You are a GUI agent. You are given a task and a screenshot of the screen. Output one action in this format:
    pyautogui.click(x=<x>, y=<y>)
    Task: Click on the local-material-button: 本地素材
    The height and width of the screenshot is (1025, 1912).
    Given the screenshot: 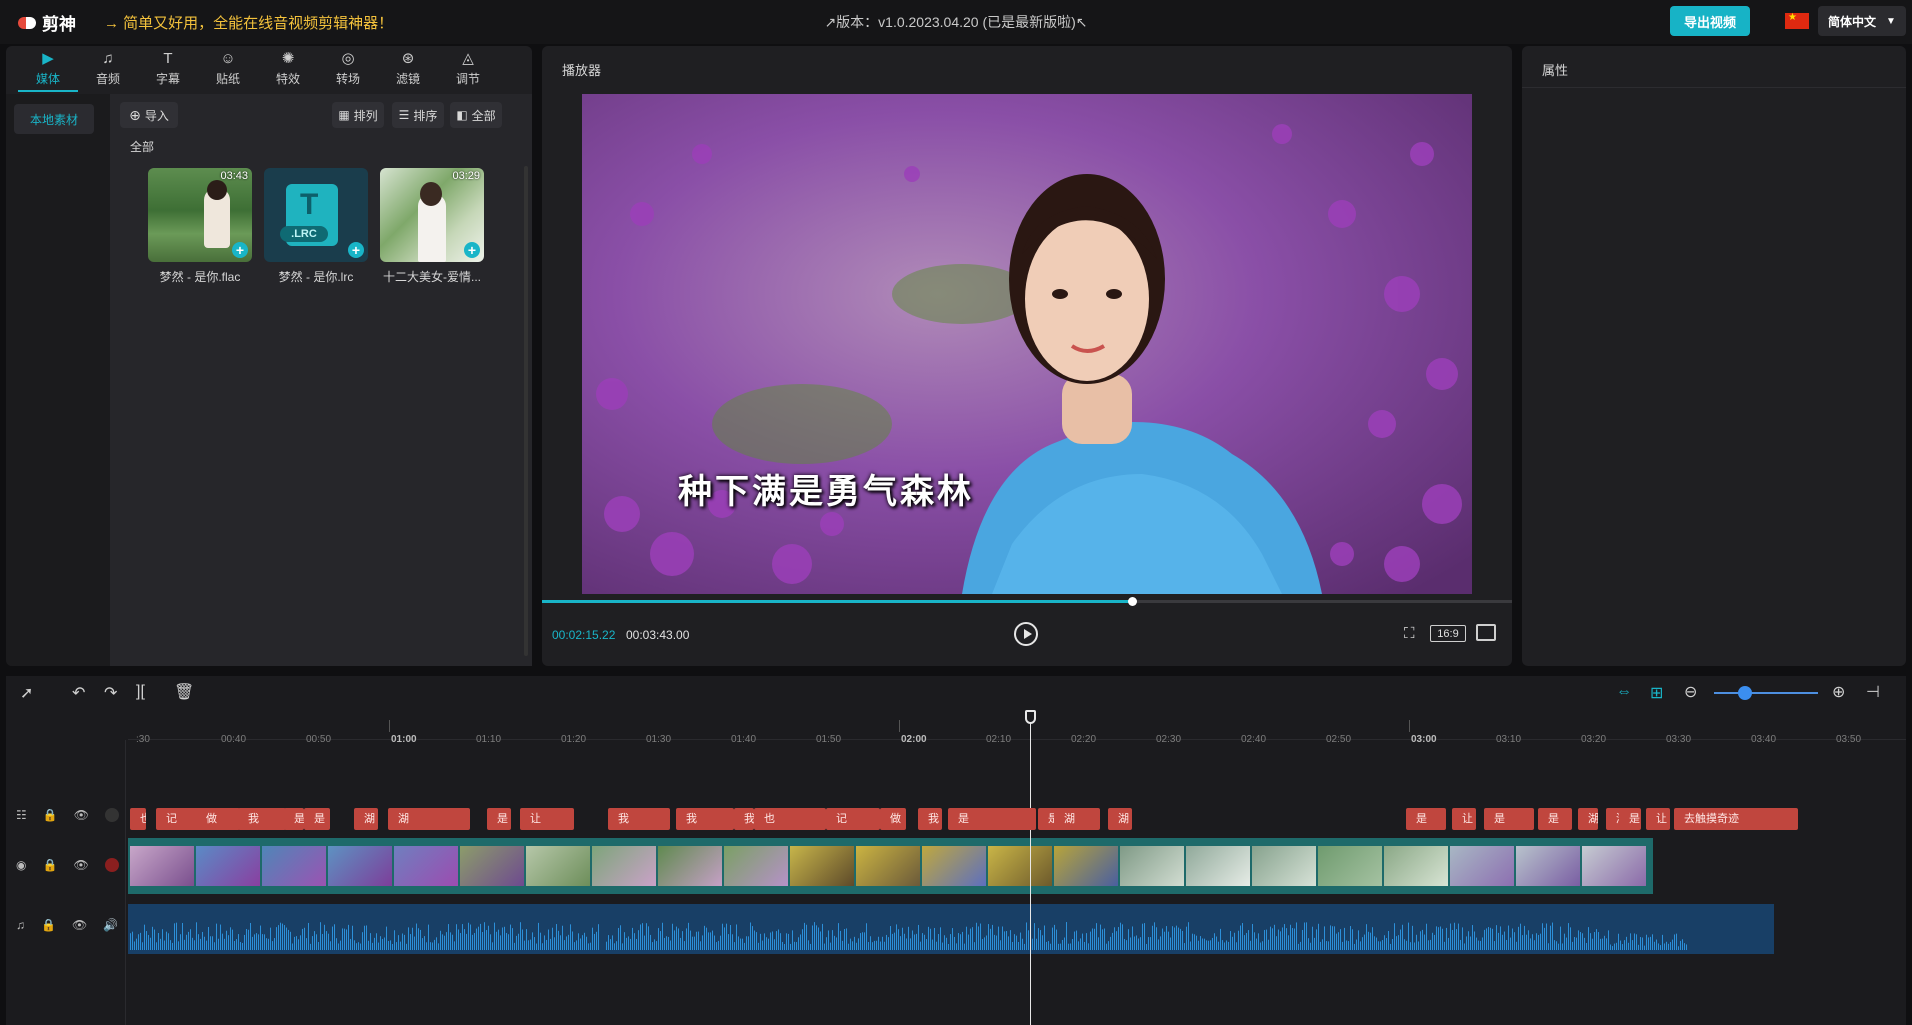 What is the action you would take?
    pyautogui.click(x=54, y=119)
    